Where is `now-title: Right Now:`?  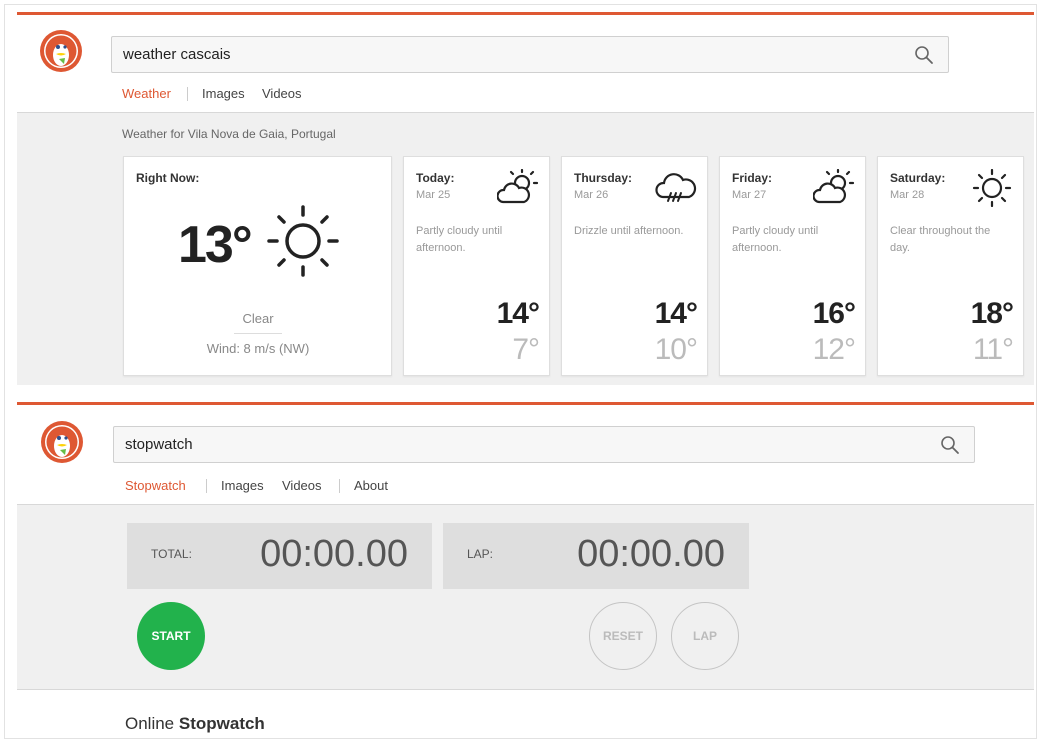 now-title: Right Now: is located at coordinates (168, 178).